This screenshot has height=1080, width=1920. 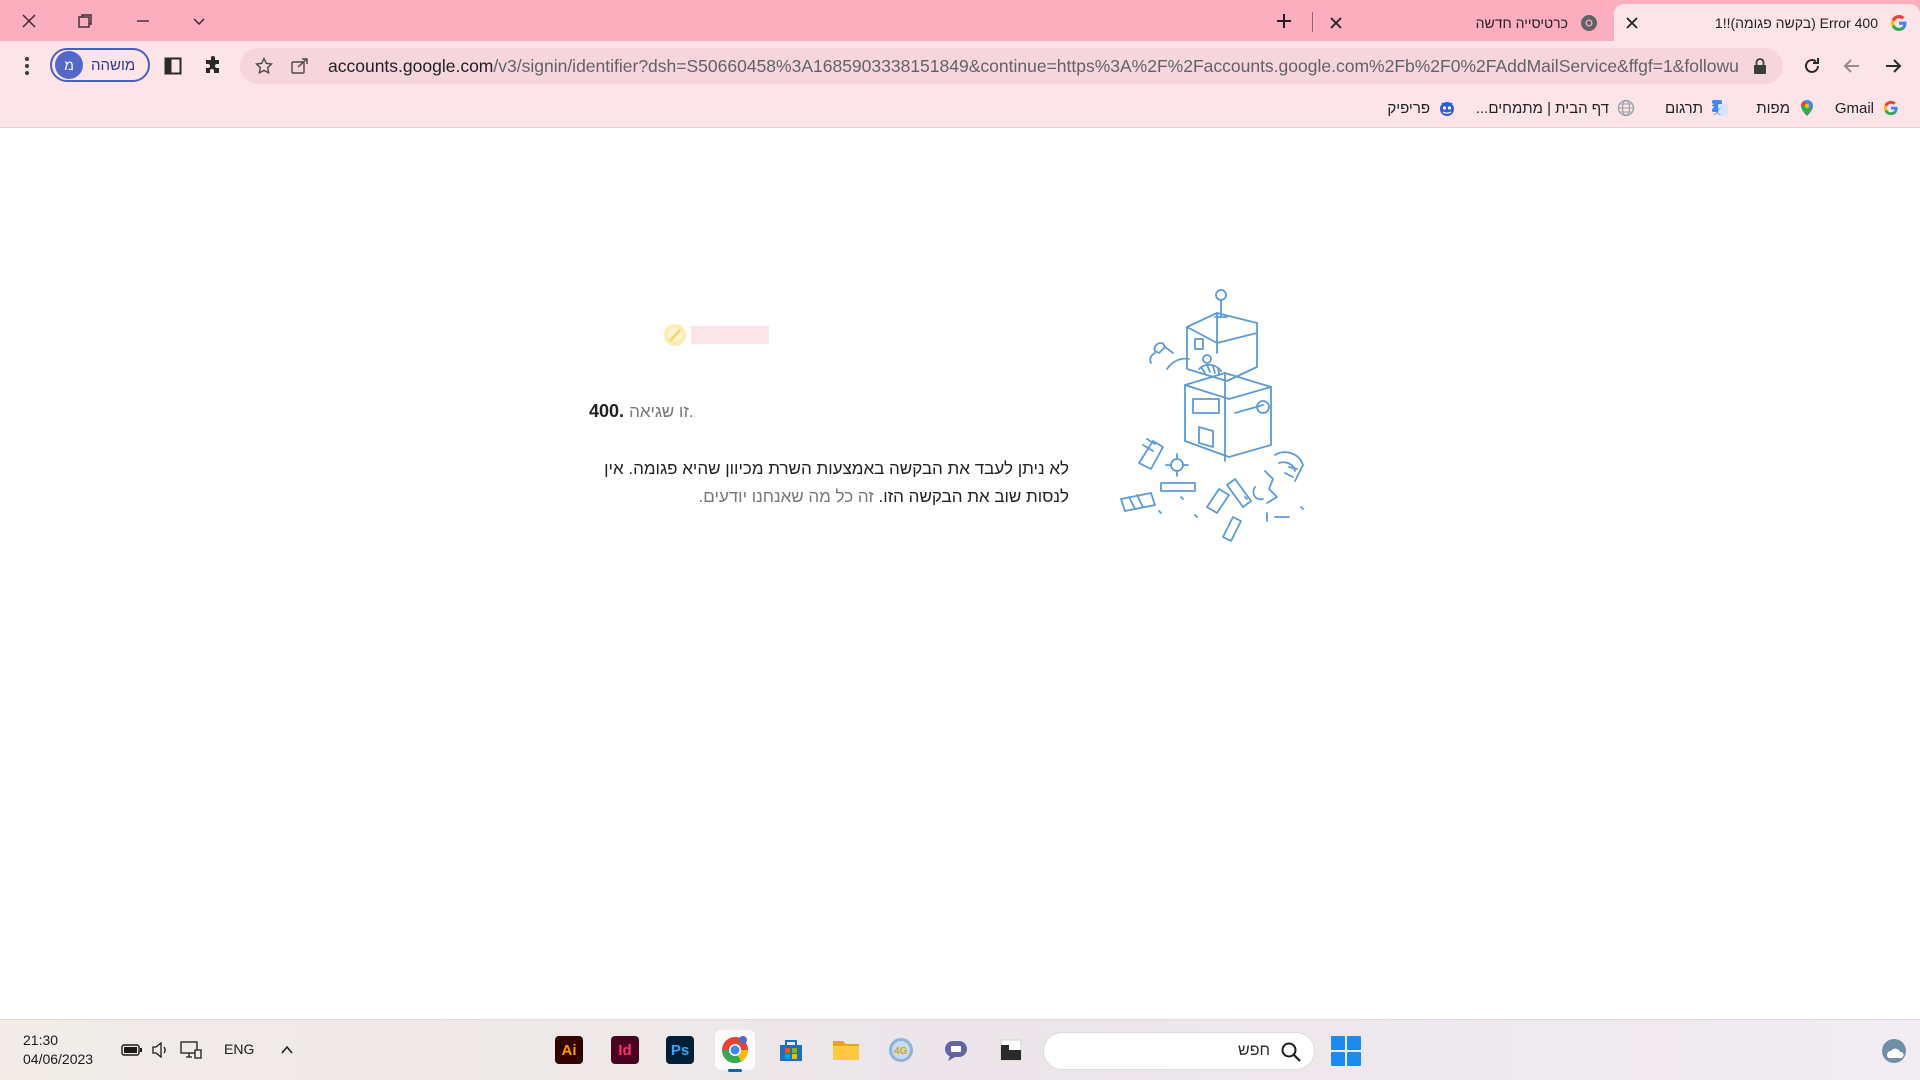 I want to click on restore-window-button, so click(x=85, y=20).